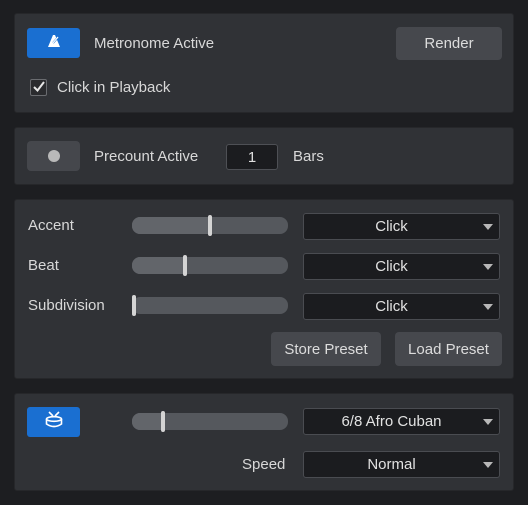 The width and height of the screenshot is (528, 505). Describe the element at coordinates (146, 156) in the screenshot. I see `precount-active-label: Precount Active` at that location.